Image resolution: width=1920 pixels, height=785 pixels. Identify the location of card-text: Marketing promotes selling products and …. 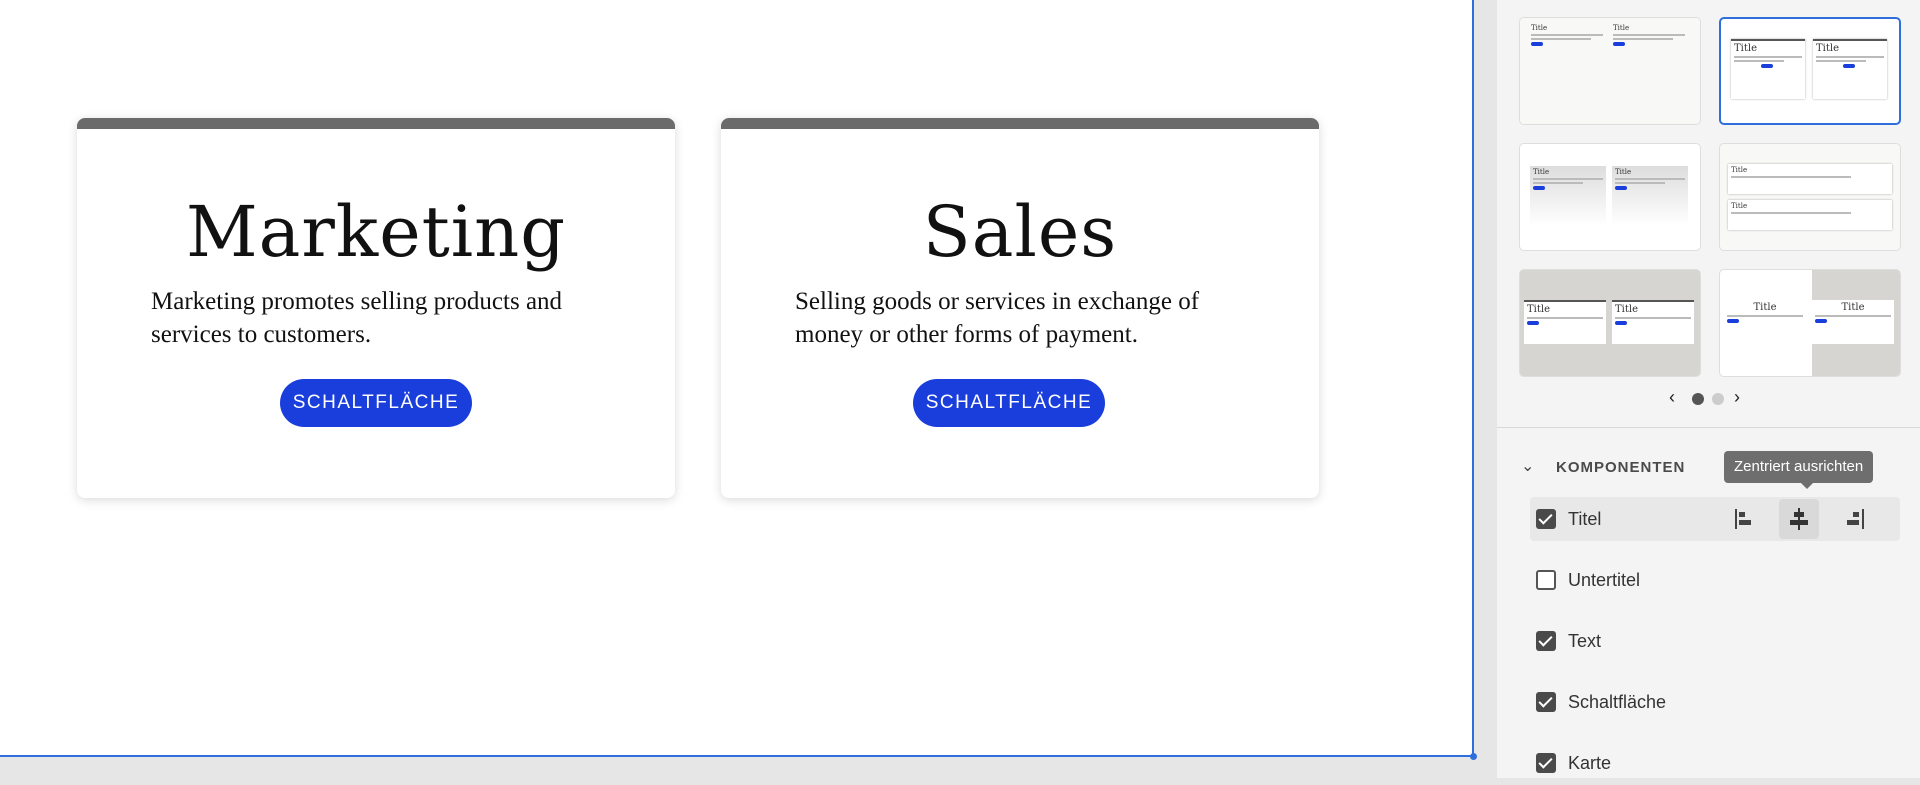
(376, 318).